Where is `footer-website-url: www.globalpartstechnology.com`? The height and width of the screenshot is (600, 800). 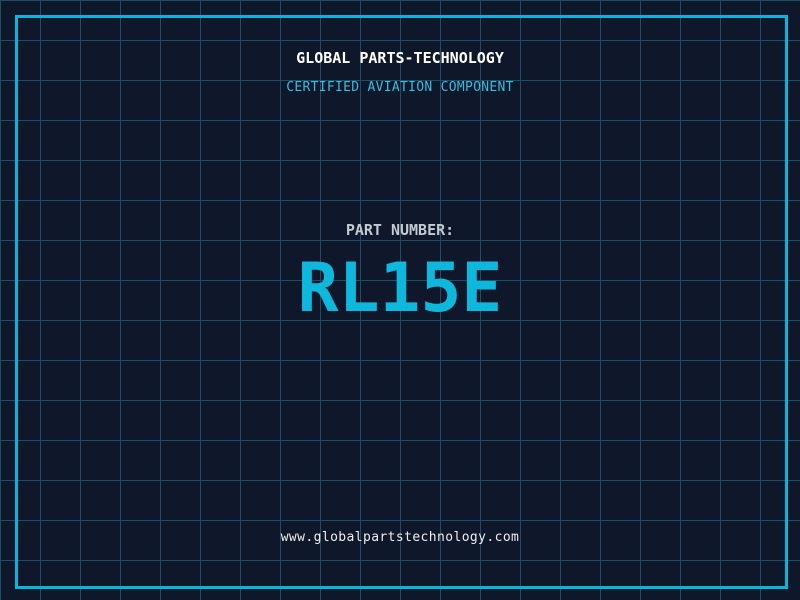
footer-website-url: www.globalpartstechnology.com is located at coordinates (400, 537).